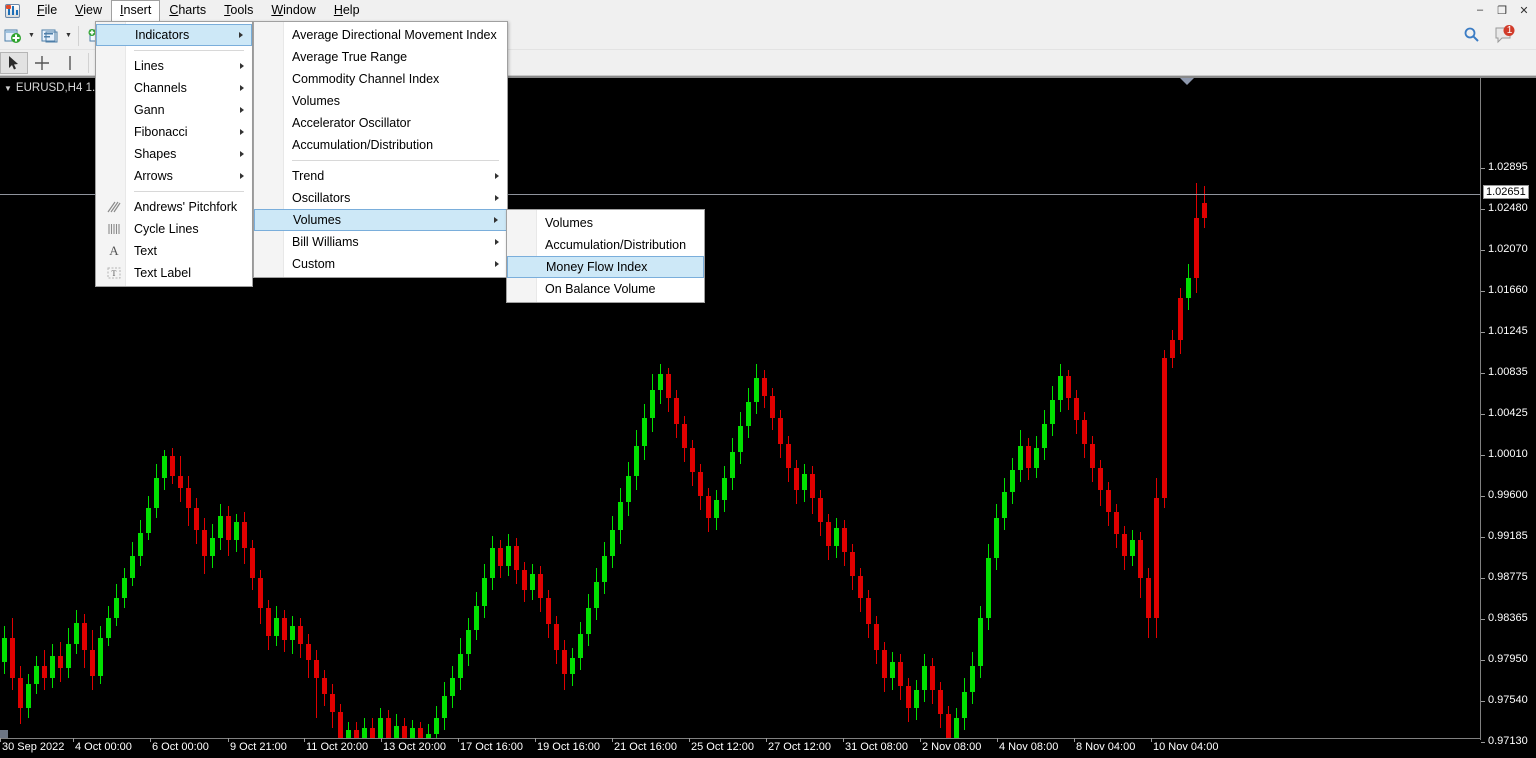 The image size is (1536, 758). What do you see at coordinates (293, 11) in the screenshot?
I see `menu-window: Window` at bounding box center [293, 11].